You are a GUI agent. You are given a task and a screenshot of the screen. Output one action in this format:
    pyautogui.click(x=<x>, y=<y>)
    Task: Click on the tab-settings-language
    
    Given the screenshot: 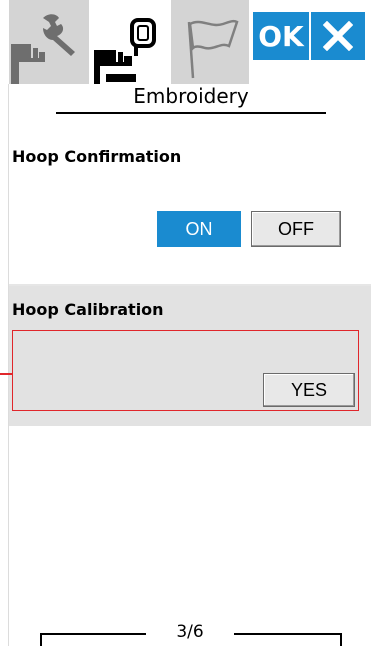 What is the action you would take?
    pyautogui.click(x=210, y=42)
    